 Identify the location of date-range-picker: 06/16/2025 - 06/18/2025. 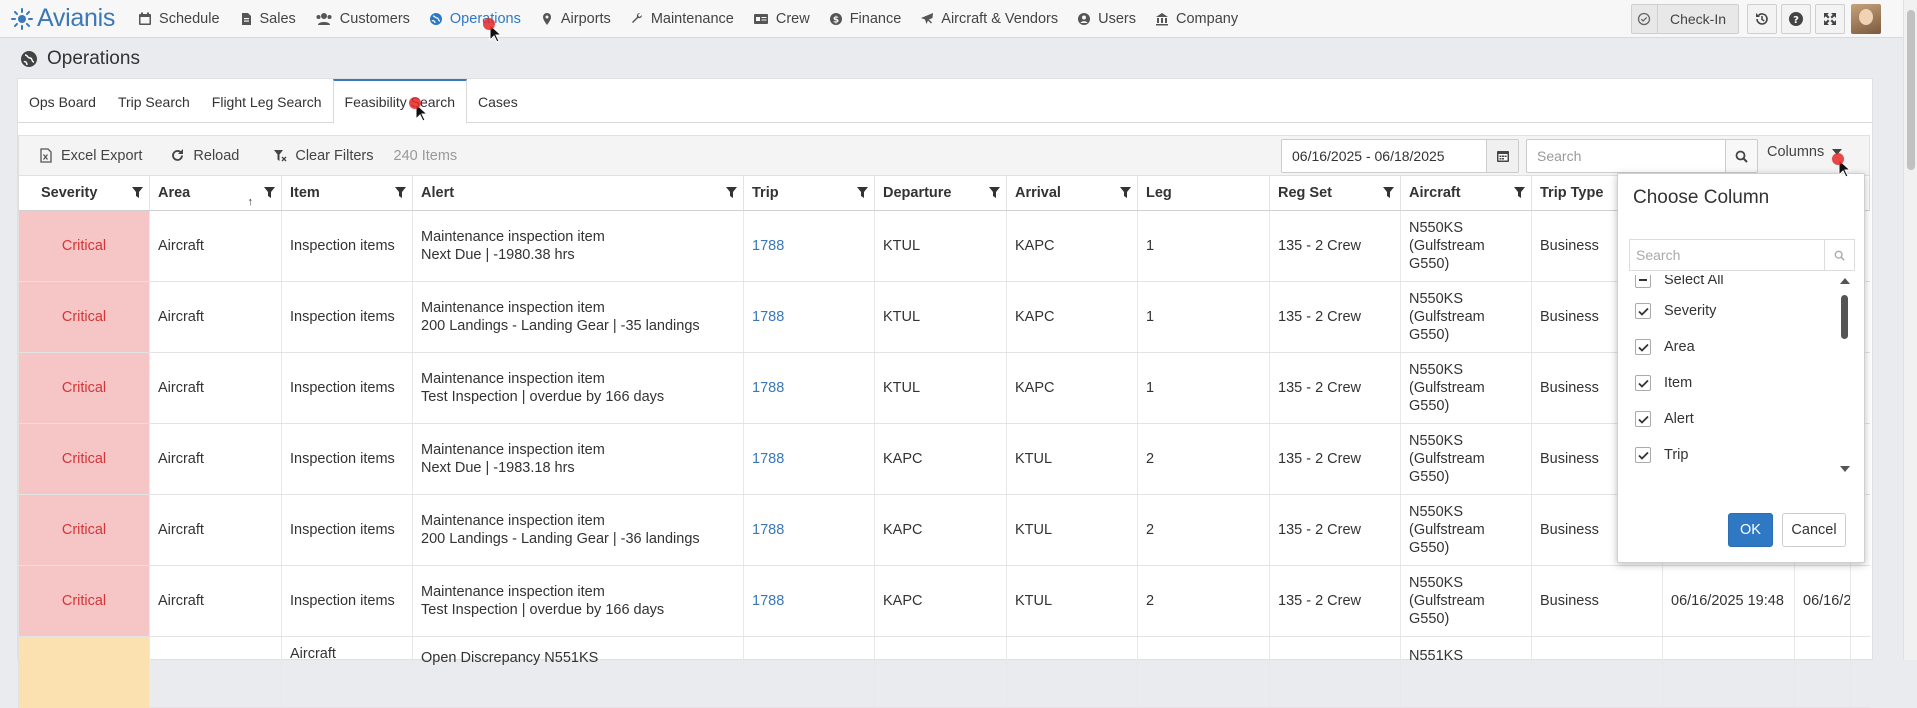
(1400, 156).